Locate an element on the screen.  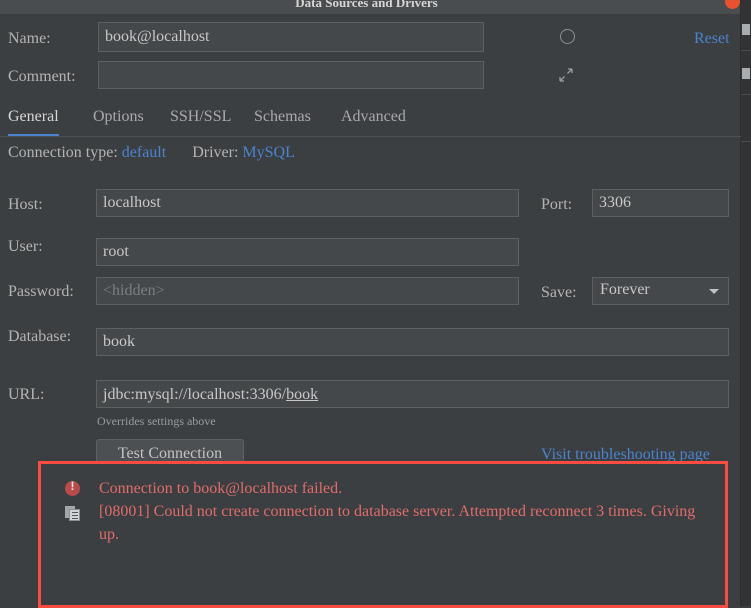
user-input is located at coordinates (307, 252).